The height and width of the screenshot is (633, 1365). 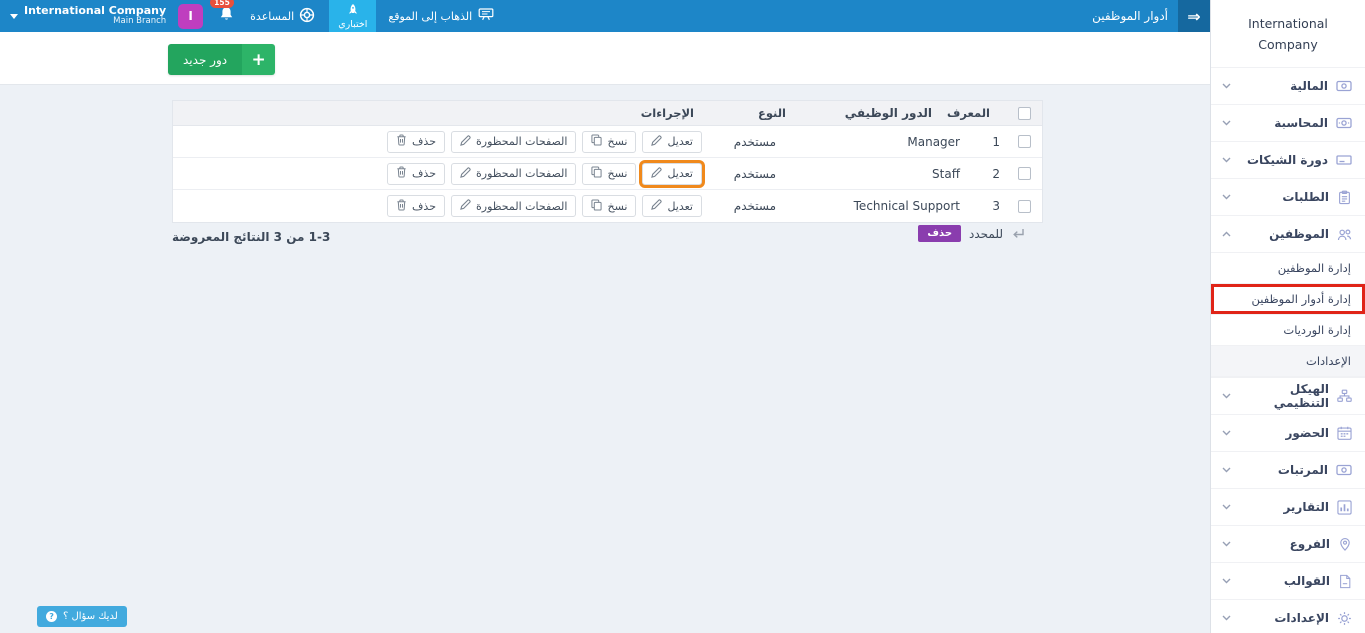 I want to click on gear-icon, so click(x=1344, y=618).